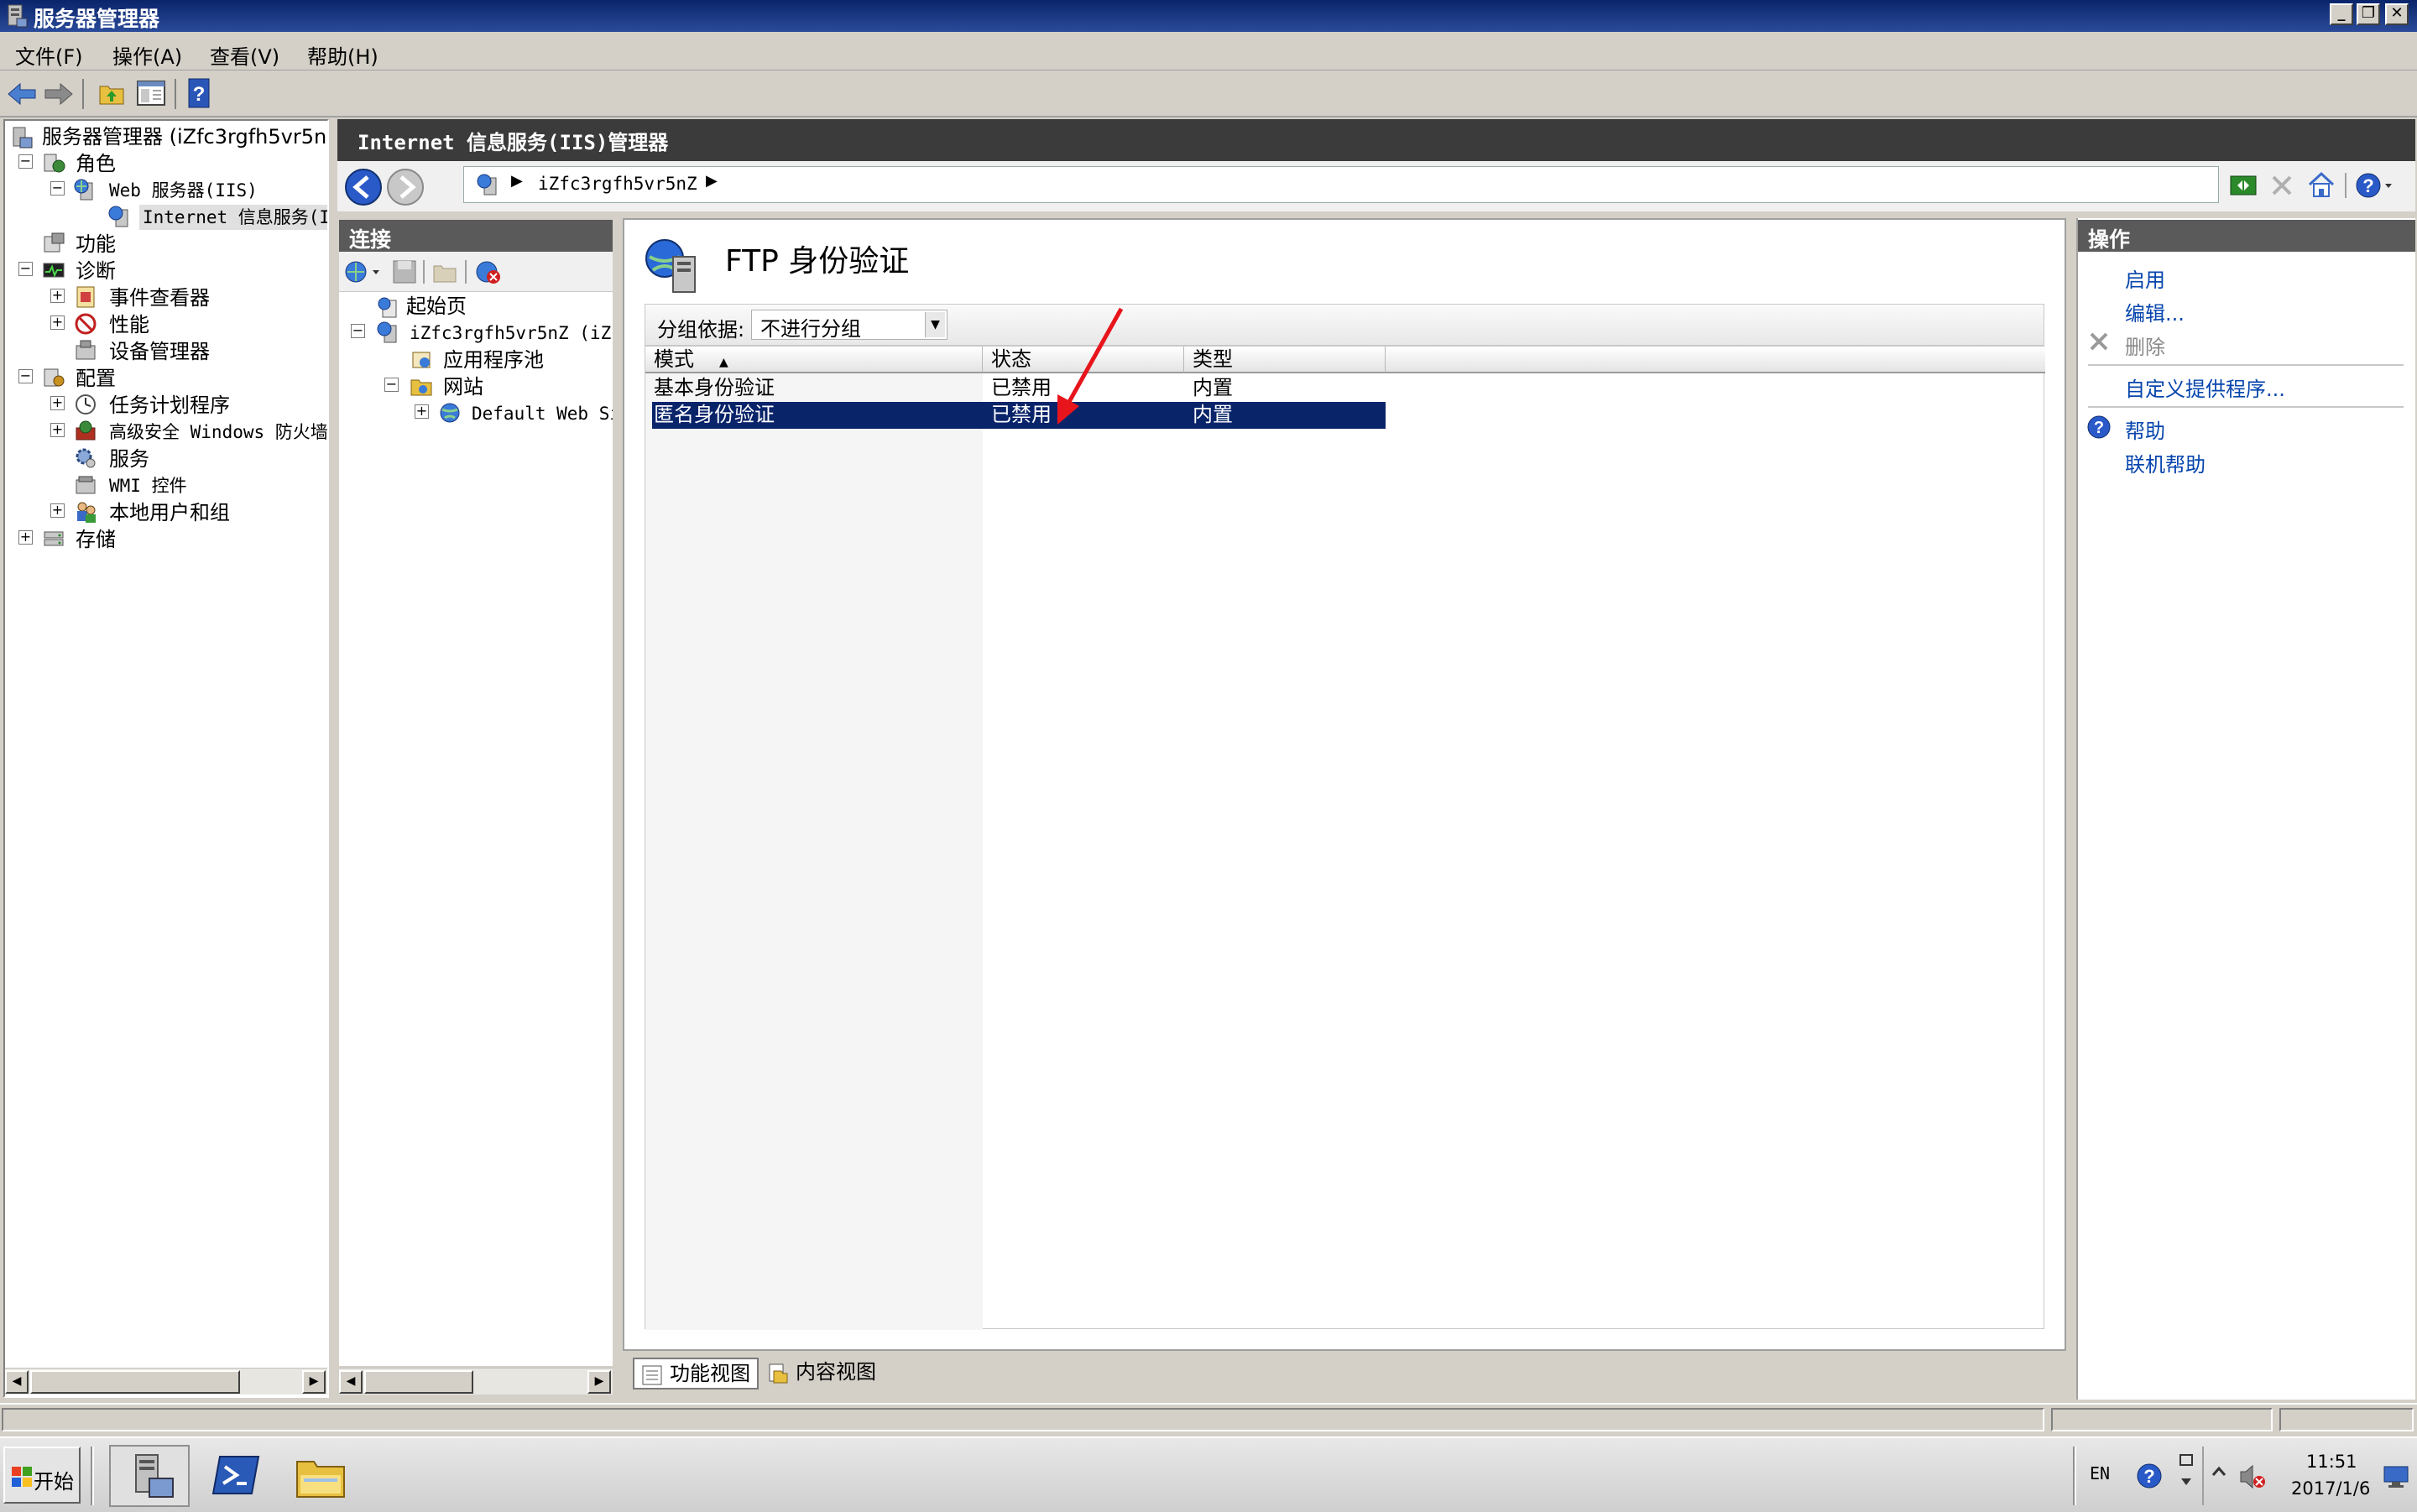  I want to click on tree-item-iis-manager: Internet 信息服务(I, so click(233, 218).